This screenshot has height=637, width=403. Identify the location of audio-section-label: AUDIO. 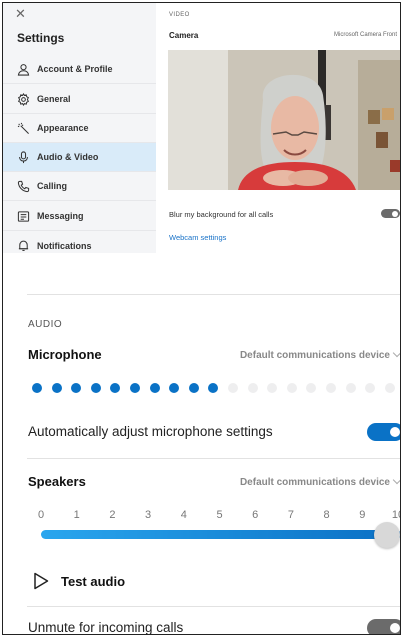
(45, 324).